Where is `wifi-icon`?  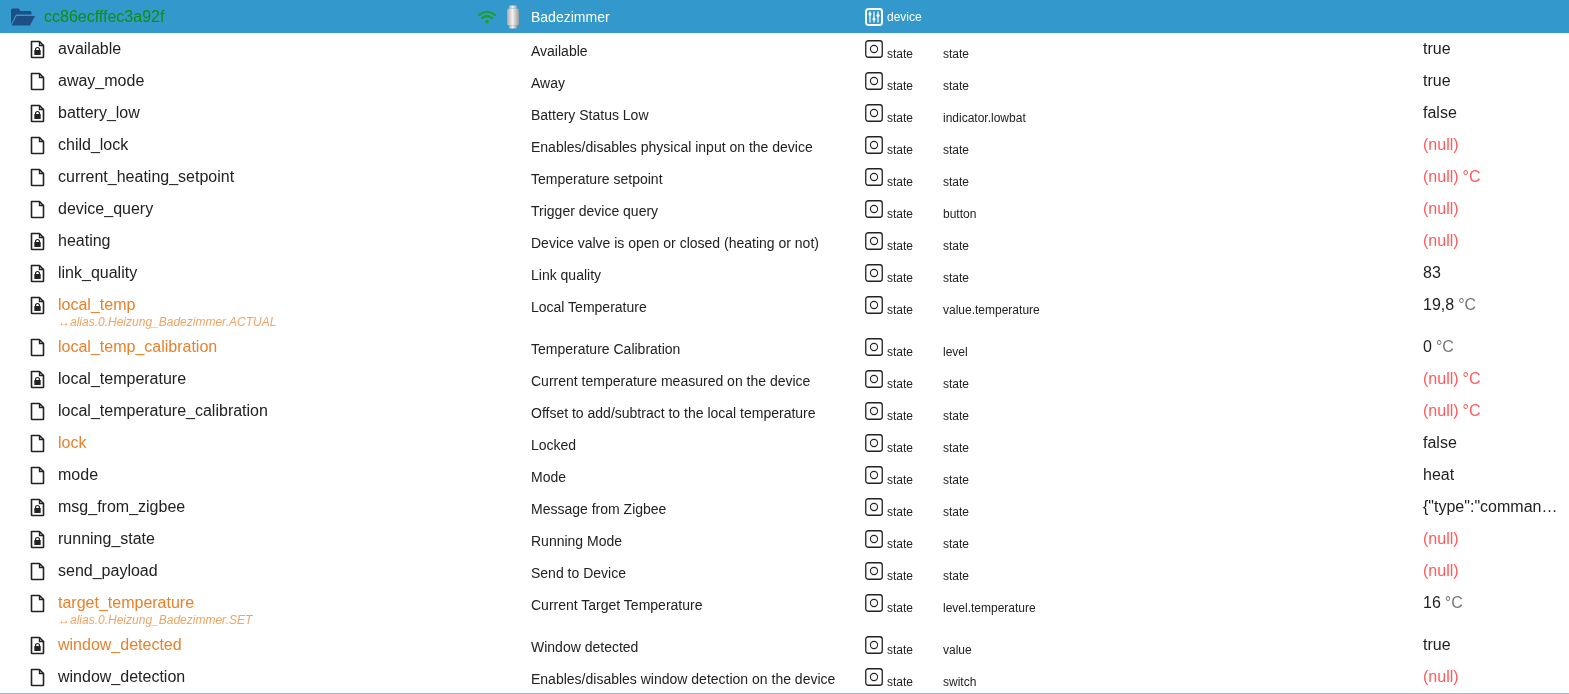 wifi-icon is located at coordinates (487, 16).